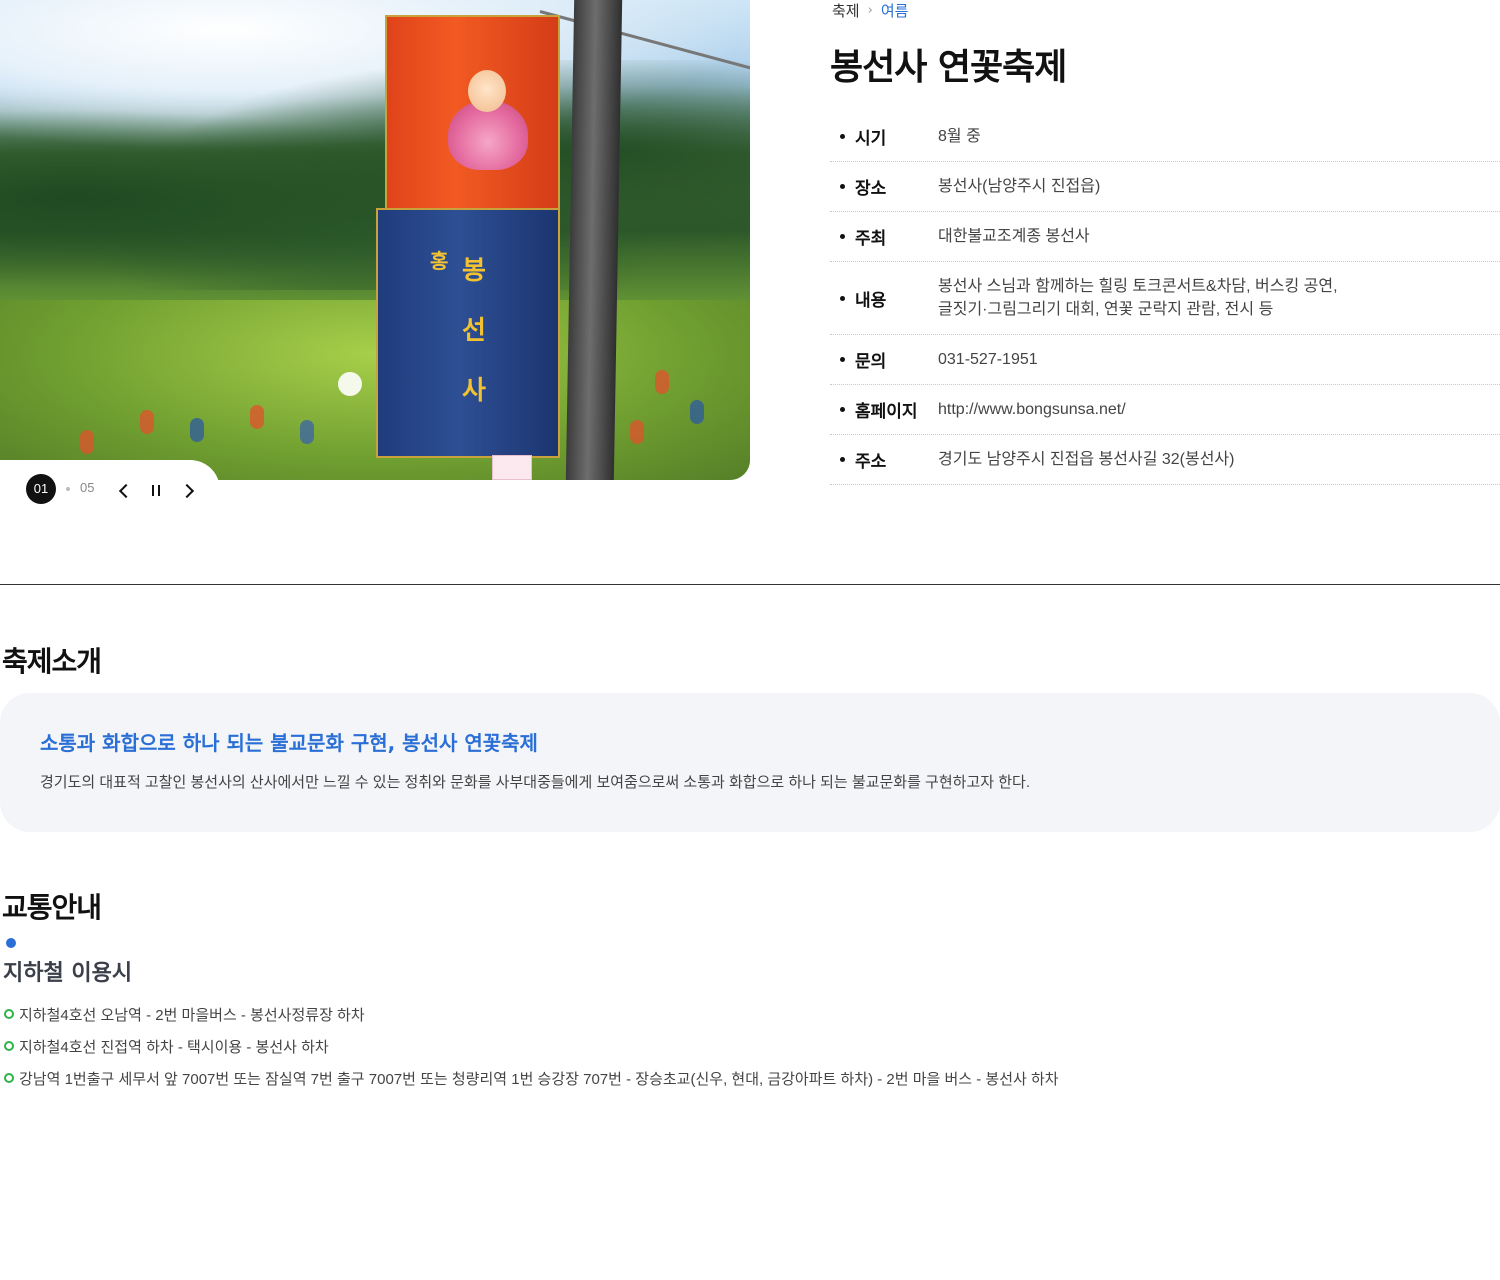 The width and height of the screenshot is (1500, 1280). Describe the element at coordinates (1165, 137) in the screenshot. I see `info-row-period: 시기 8월 중` at that location.